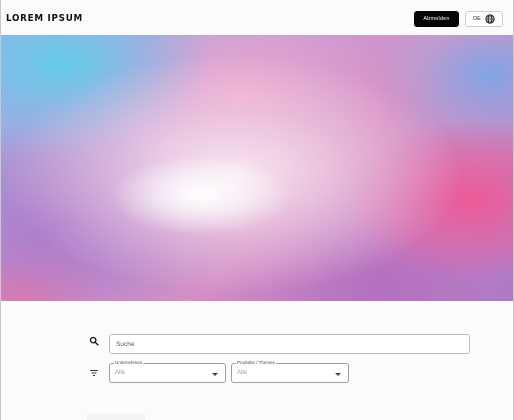 This screenshot has height=420, width=514. Describe the element at coordinates (242, 373) in the screenshot. I see `topic-select-value: Alle` at that location.